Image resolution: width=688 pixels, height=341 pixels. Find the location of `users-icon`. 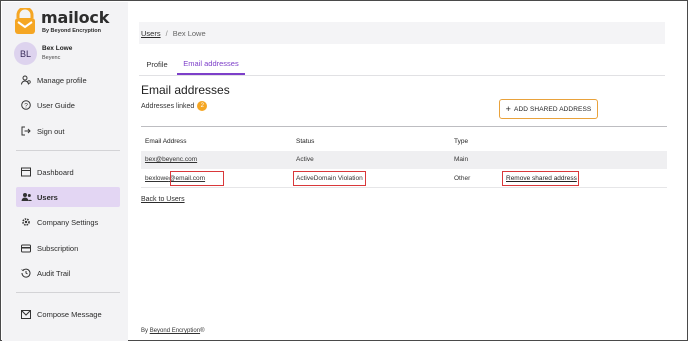

users-icon is located at coordinates (26, 197).